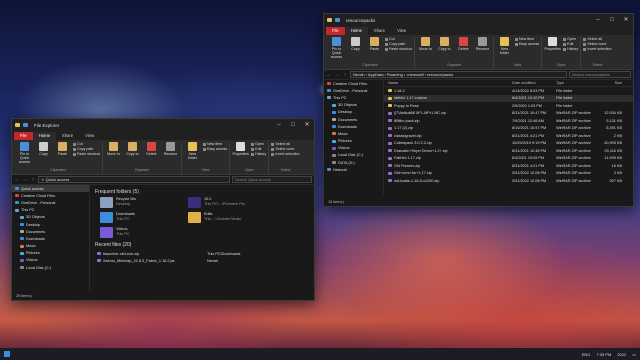 This screenshot has height=360, width=640. Describe the element at coordinates (356, 31) in the screenshot. I see `tab-home: Home` at that location.